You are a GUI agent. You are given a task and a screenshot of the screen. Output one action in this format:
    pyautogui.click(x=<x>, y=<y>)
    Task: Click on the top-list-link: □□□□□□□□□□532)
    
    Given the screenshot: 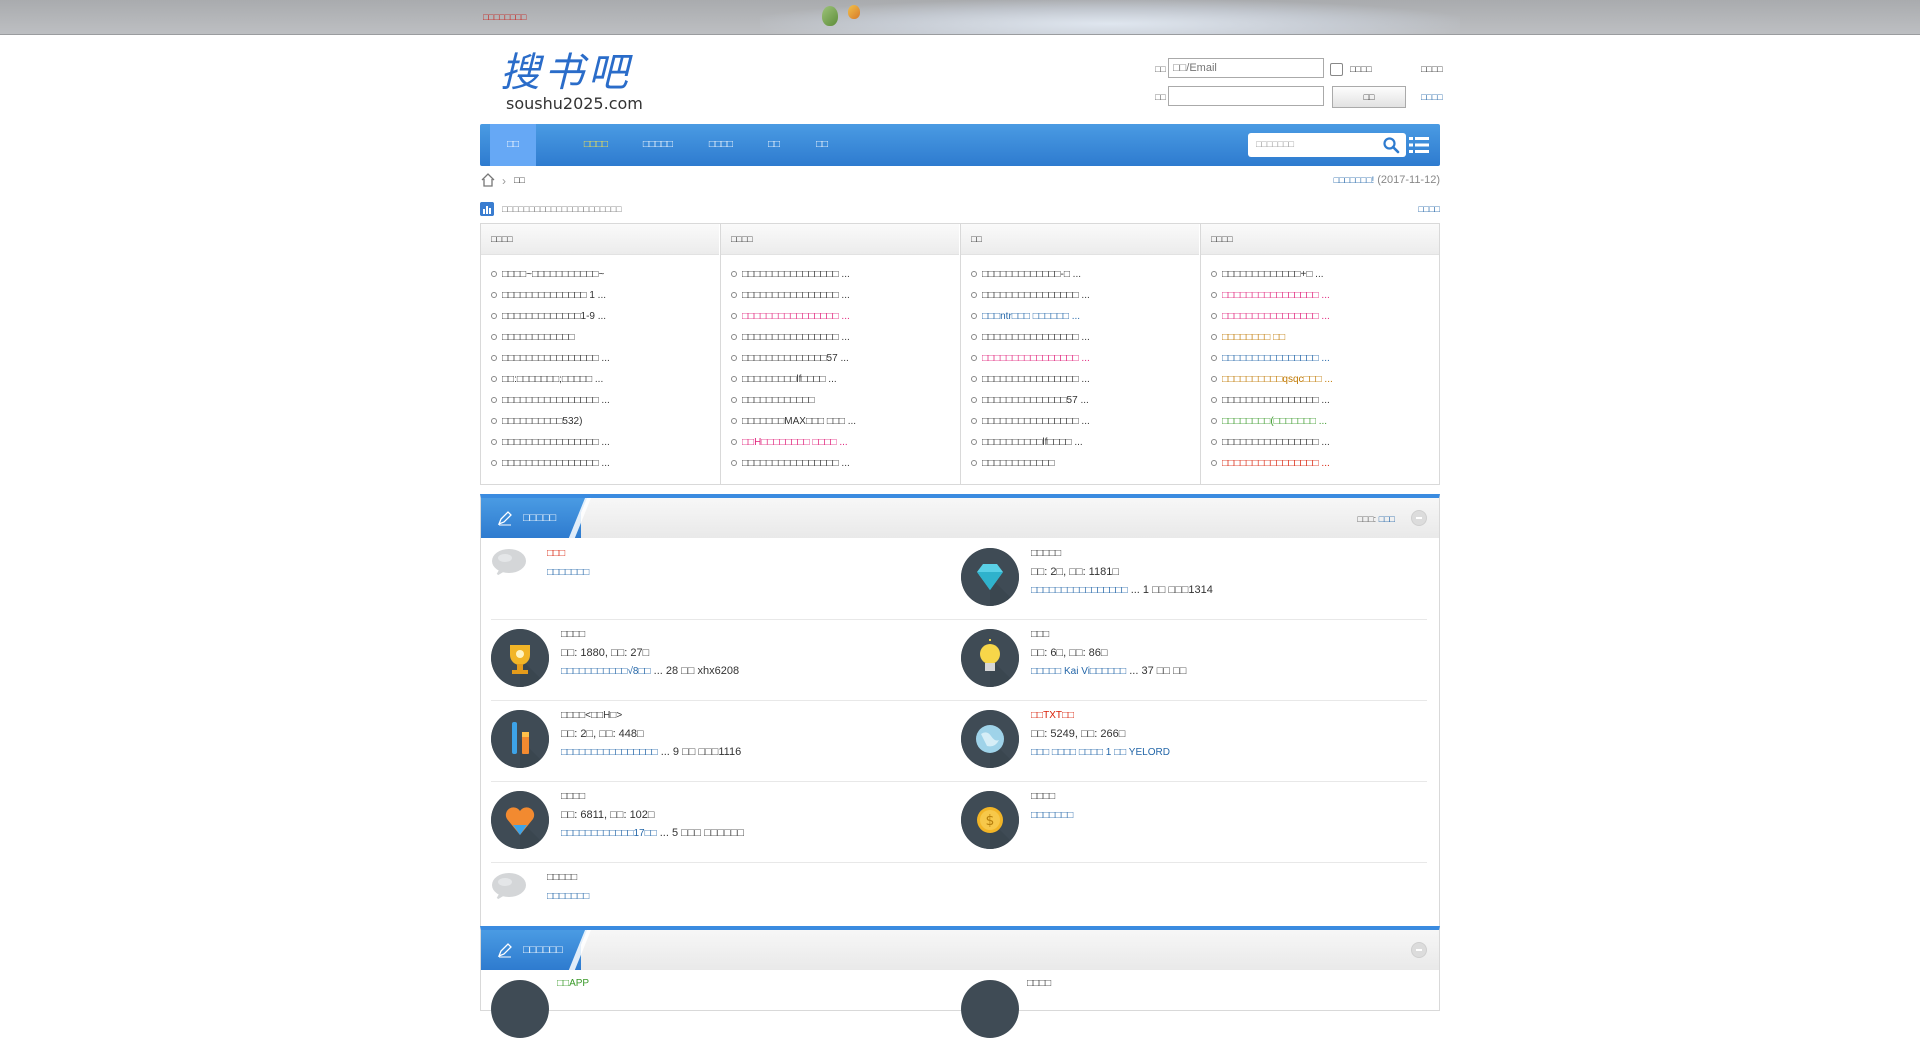 What is the action you would take?
    pyautogui.click(x=542, y=421)
    